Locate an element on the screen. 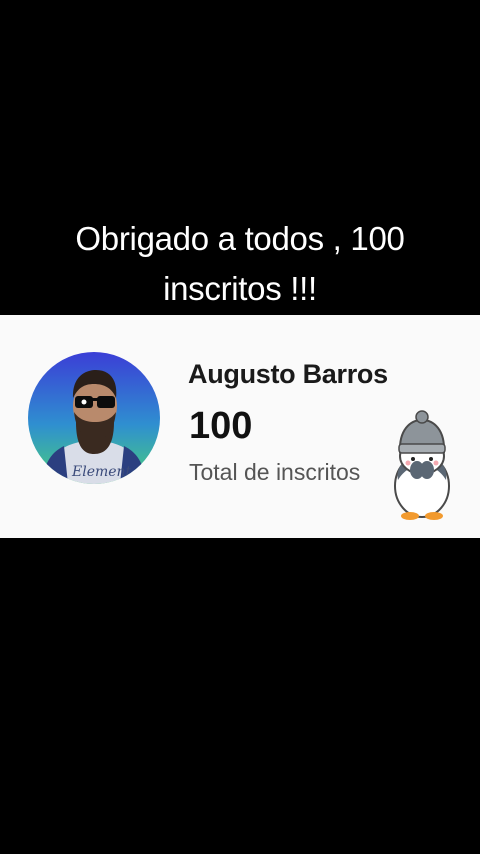 This screenshot has width=480, height=854. avatar: Element is located at coordinates (94, 418).